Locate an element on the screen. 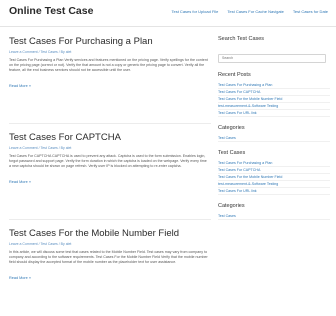 Image resolution: width=336 pixels, height=316 pixels. test-case-link: Test Cases For URL link is located at coordinates (274, 191).